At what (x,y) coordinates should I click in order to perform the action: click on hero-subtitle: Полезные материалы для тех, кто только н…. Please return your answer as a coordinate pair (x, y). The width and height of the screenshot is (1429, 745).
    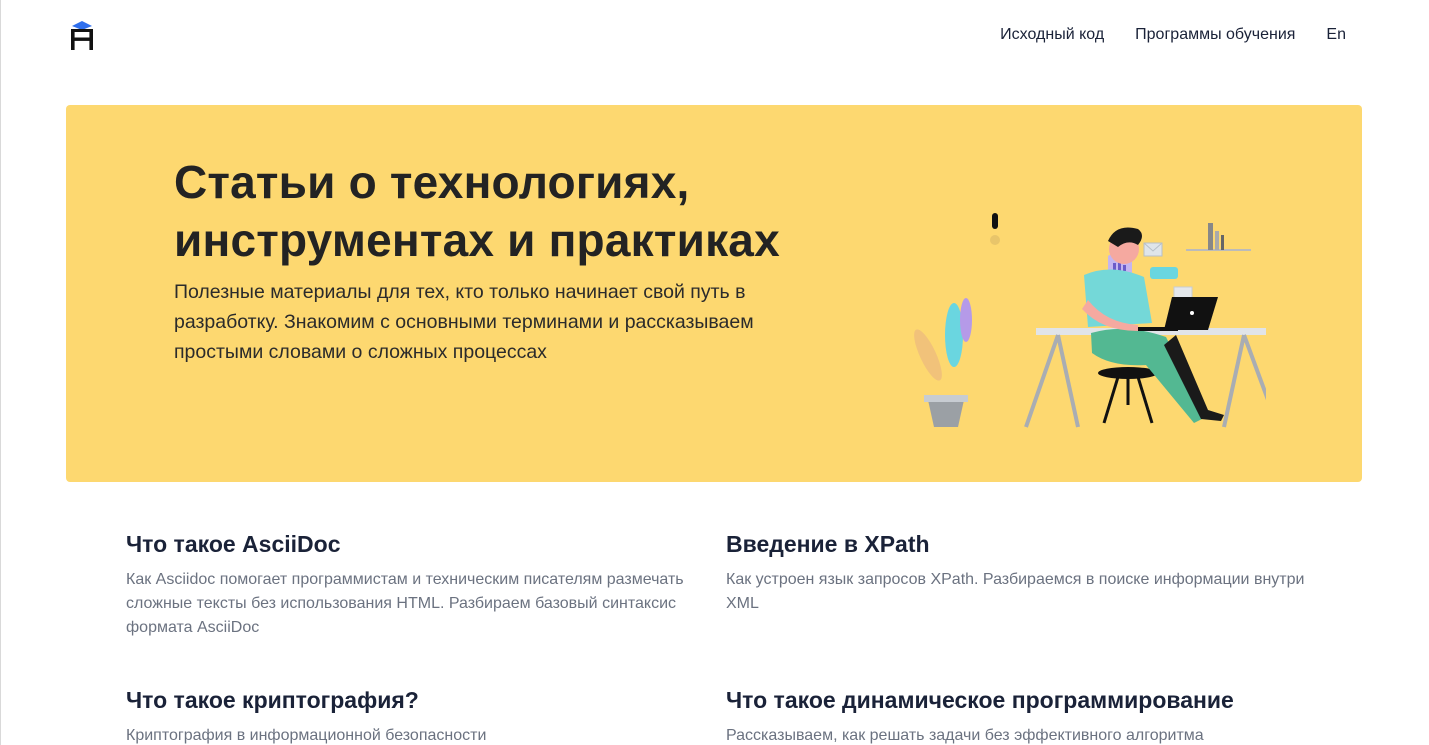
    Looking at the image, I should click on (464, 322).